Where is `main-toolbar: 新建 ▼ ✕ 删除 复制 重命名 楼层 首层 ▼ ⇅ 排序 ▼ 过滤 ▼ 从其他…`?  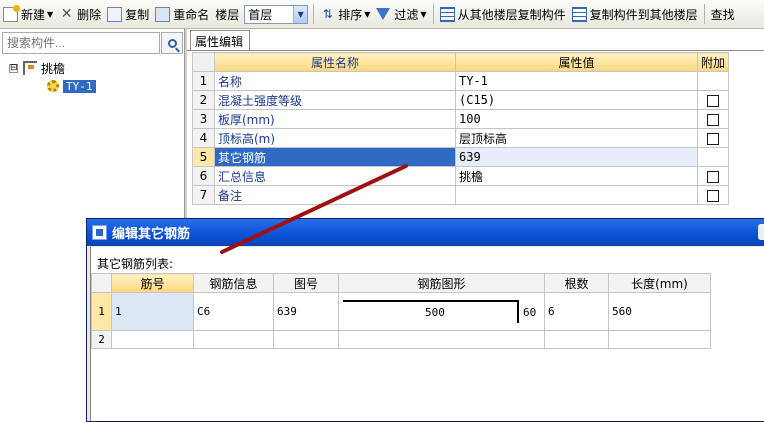
main-toolbar: 新建 ▼ ✕ 删除 复制 重命名 楼层 首层 ▼ ⇅ 排序 ▼ 过滤 ▼ 从其他… is located at coordinates (382, 14).